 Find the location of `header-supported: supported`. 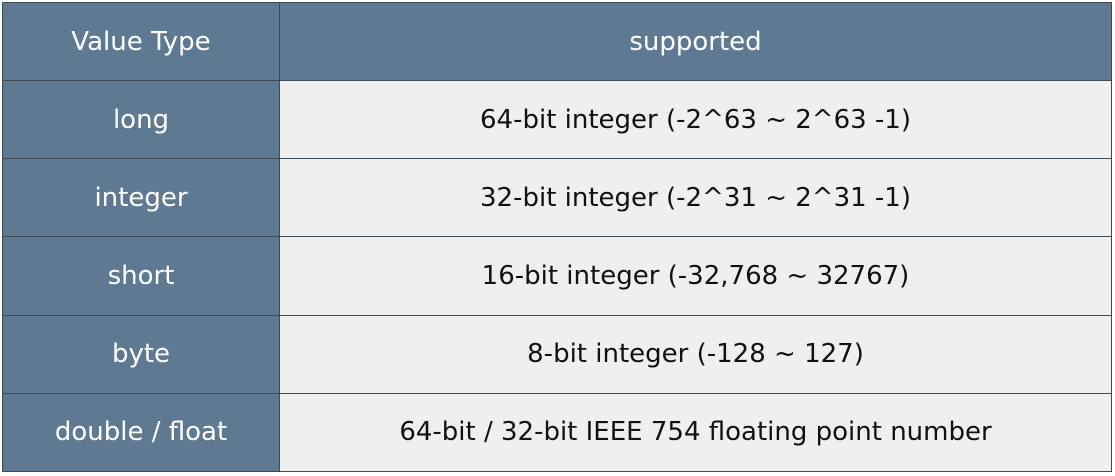

header-supported: supported is located at coordinates (695, 41).